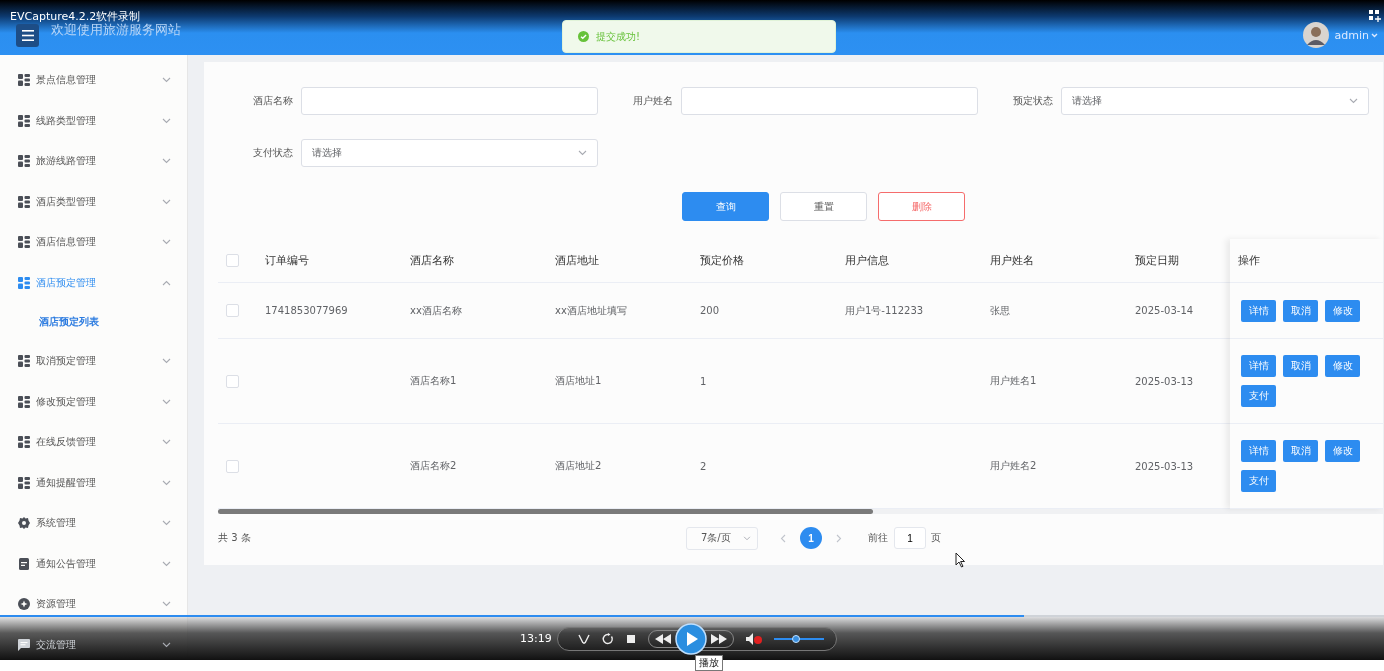 This screenshot has height=671, width=1384. What do you see at coordinates (608, 638) in the screenshot?
I see `repeat-icon` at bounding box center [608, 638].